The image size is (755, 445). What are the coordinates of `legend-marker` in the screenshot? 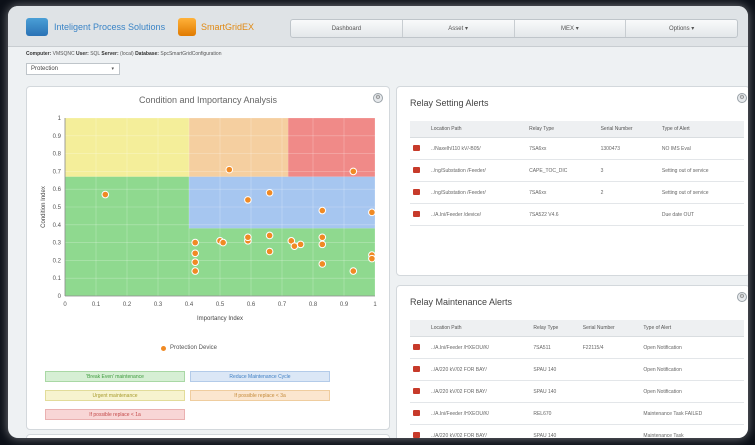 It's located at (163, 348).